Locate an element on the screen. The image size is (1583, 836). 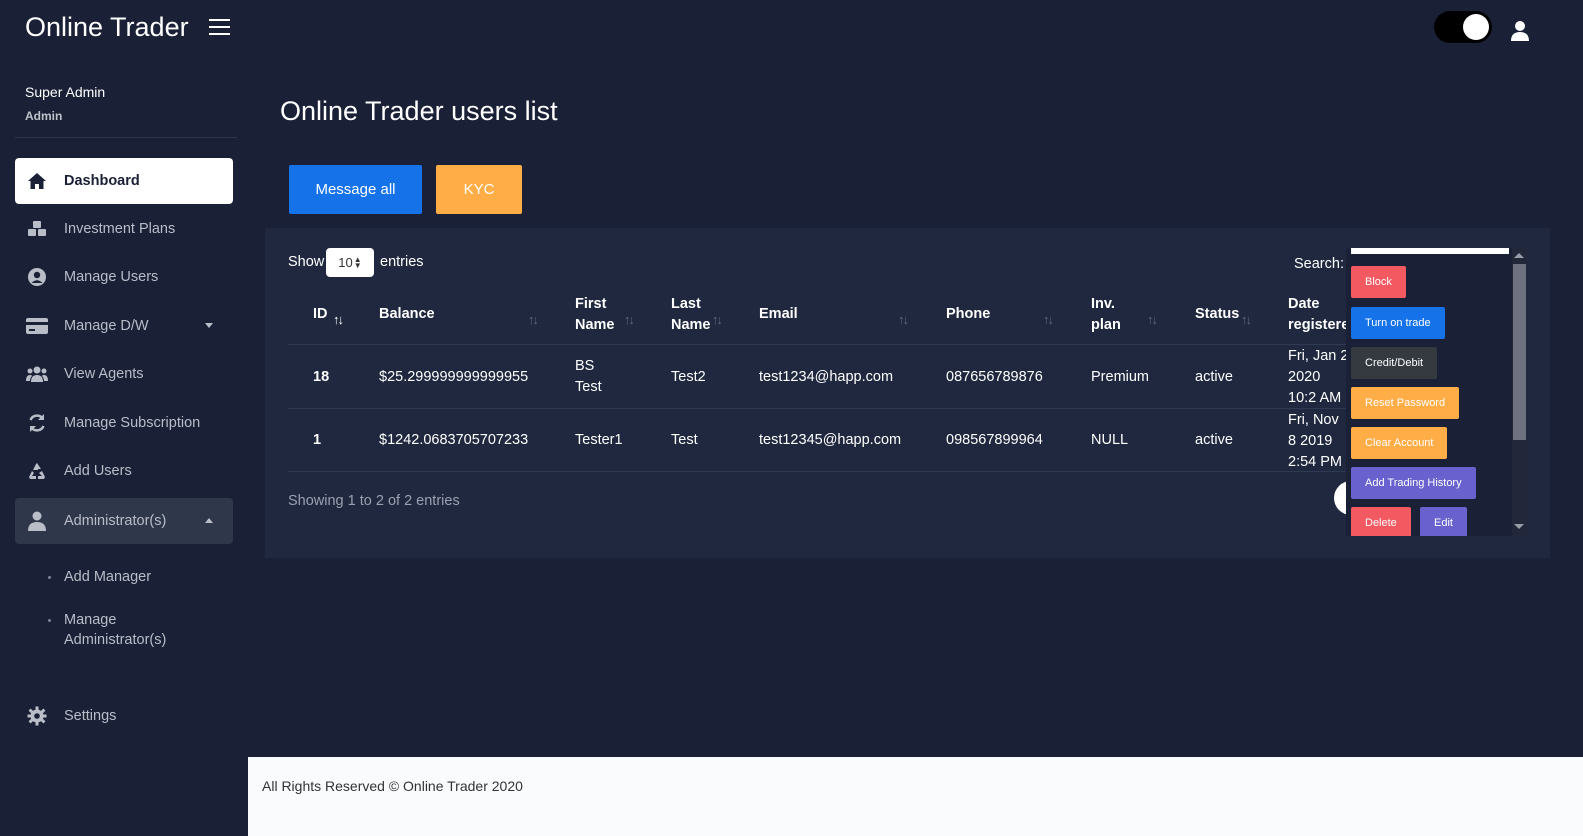
sidebar-item-label: Manage Users is located at coordinates (111, 277).